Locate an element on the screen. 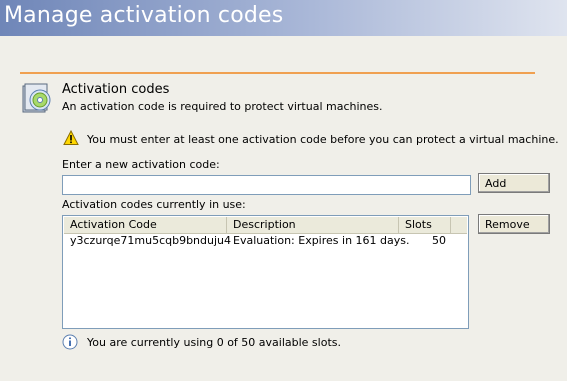 The height and width of the screenshot is (381, 567). divider is located at coordinates (277, 73).